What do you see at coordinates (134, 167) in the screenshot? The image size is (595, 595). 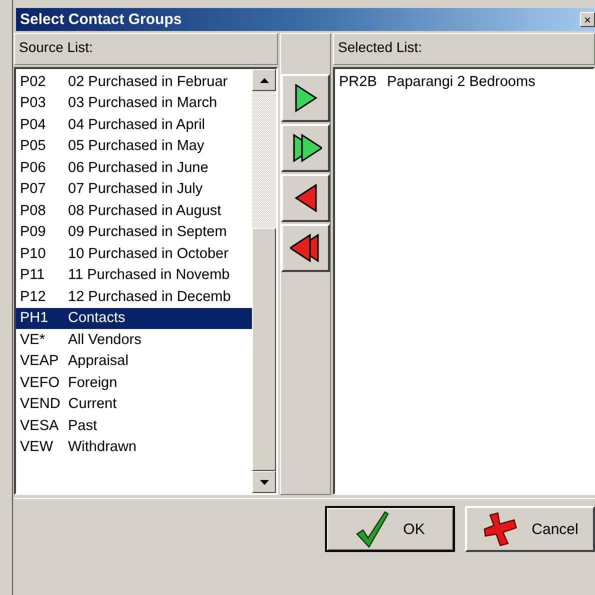 I see `list-item: P06 06 Purchased in June` at bounding box center [134, 167].